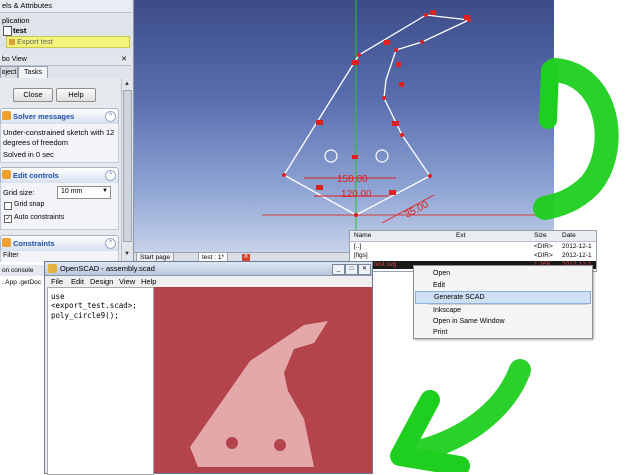  Describe the element at coordinates (352, 179) in the screenshot. I see `dimension-150: 150.00` at that location.